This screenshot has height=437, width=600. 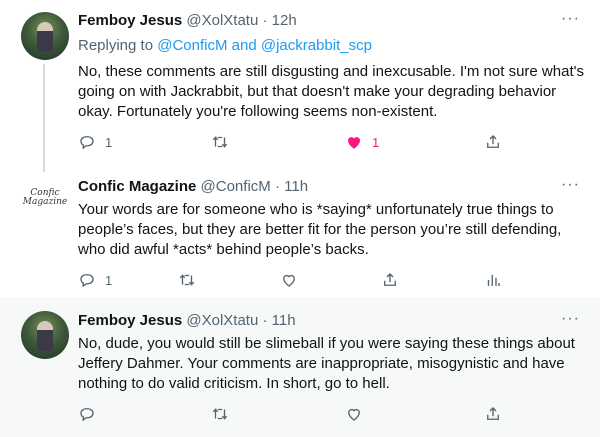 I want to click on tweet-actions, so click(x=298, y=415).